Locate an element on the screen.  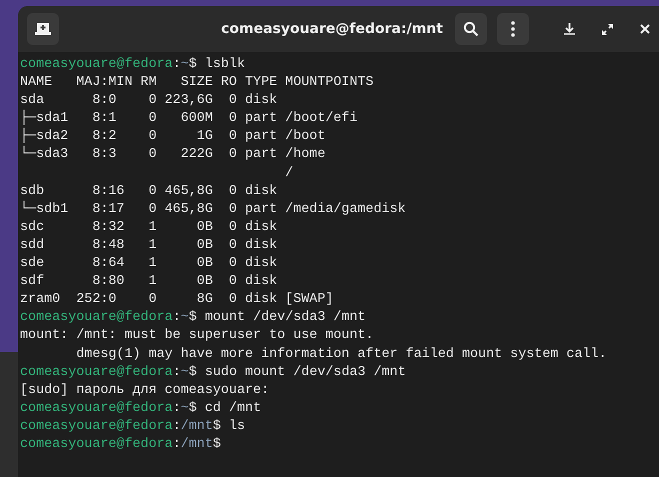
output-line: sdb 8:16 0 465,8G 0 disk is located at coordinates (149, 191).